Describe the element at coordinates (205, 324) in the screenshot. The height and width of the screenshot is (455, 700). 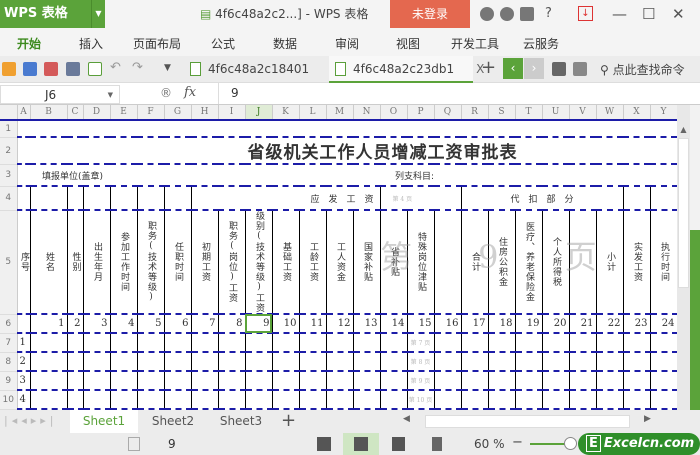
I see `index-cell: 7` at that location.